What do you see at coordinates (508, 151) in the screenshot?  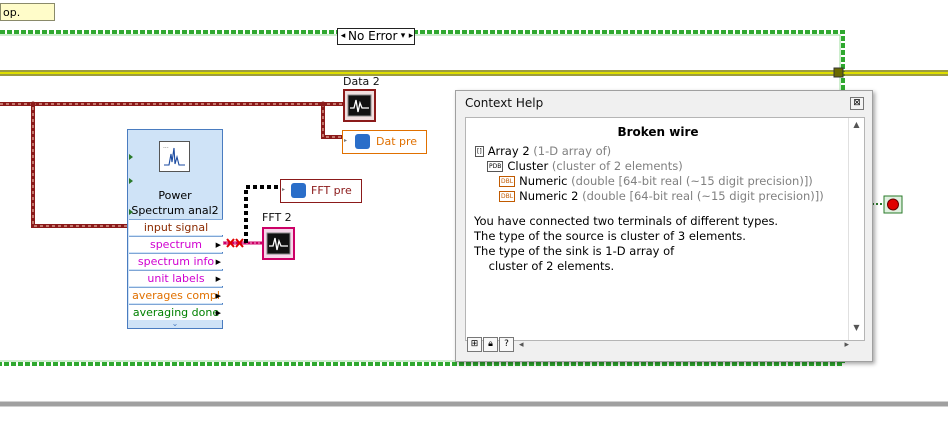 I see `type-name: Array 2` at bounding box center [508, 151].